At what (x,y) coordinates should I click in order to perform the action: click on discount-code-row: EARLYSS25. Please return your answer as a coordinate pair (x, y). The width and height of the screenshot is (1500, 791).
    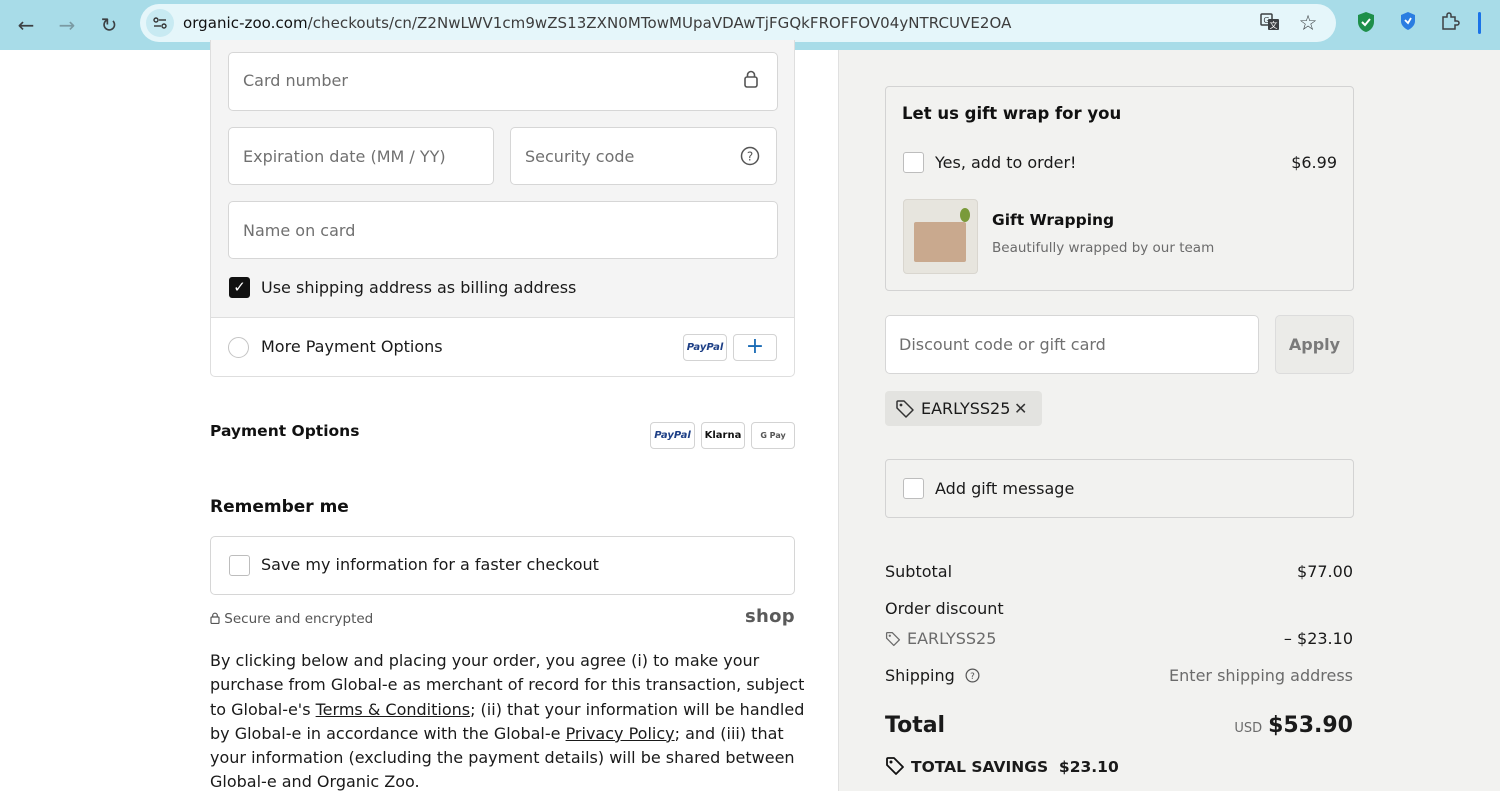
    Looking at the image, I should click on (940, 638).